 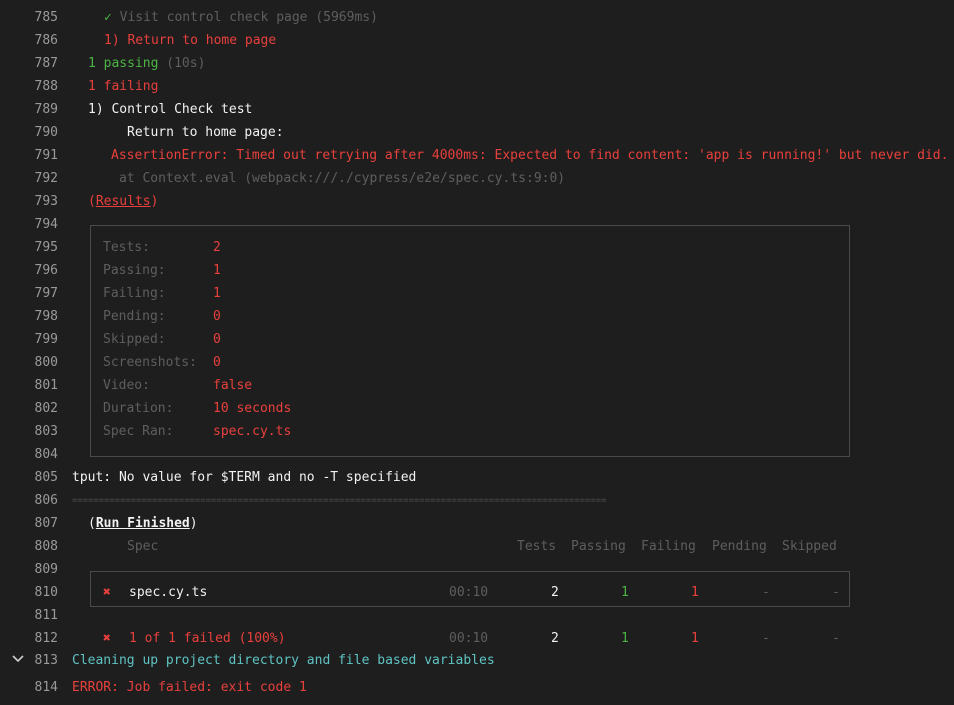 I want to click on line-number: 813, so click(x=46, y=660).